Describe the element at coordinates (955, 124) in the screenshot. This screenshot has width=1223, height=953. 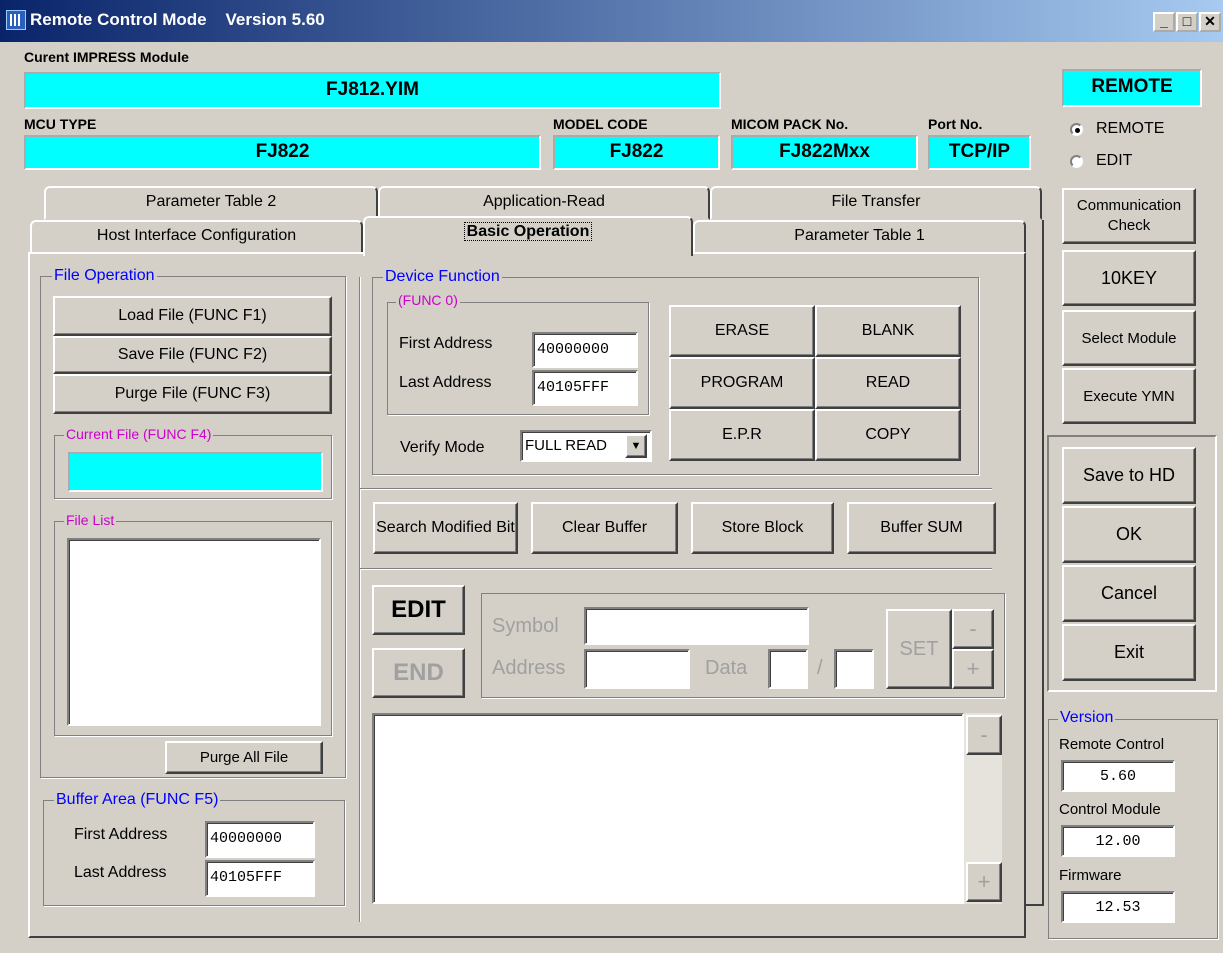
I see `port-label: Port No.` at that location.